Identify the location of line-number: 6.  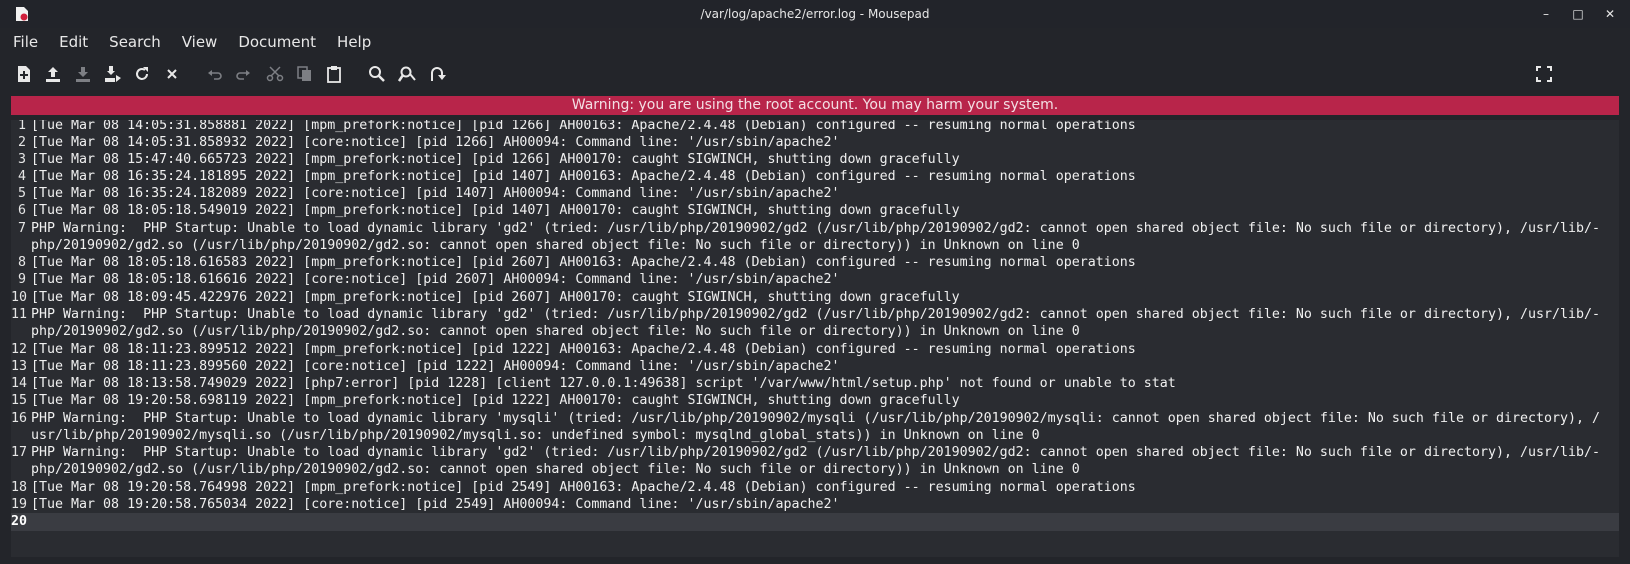
(21, 210).